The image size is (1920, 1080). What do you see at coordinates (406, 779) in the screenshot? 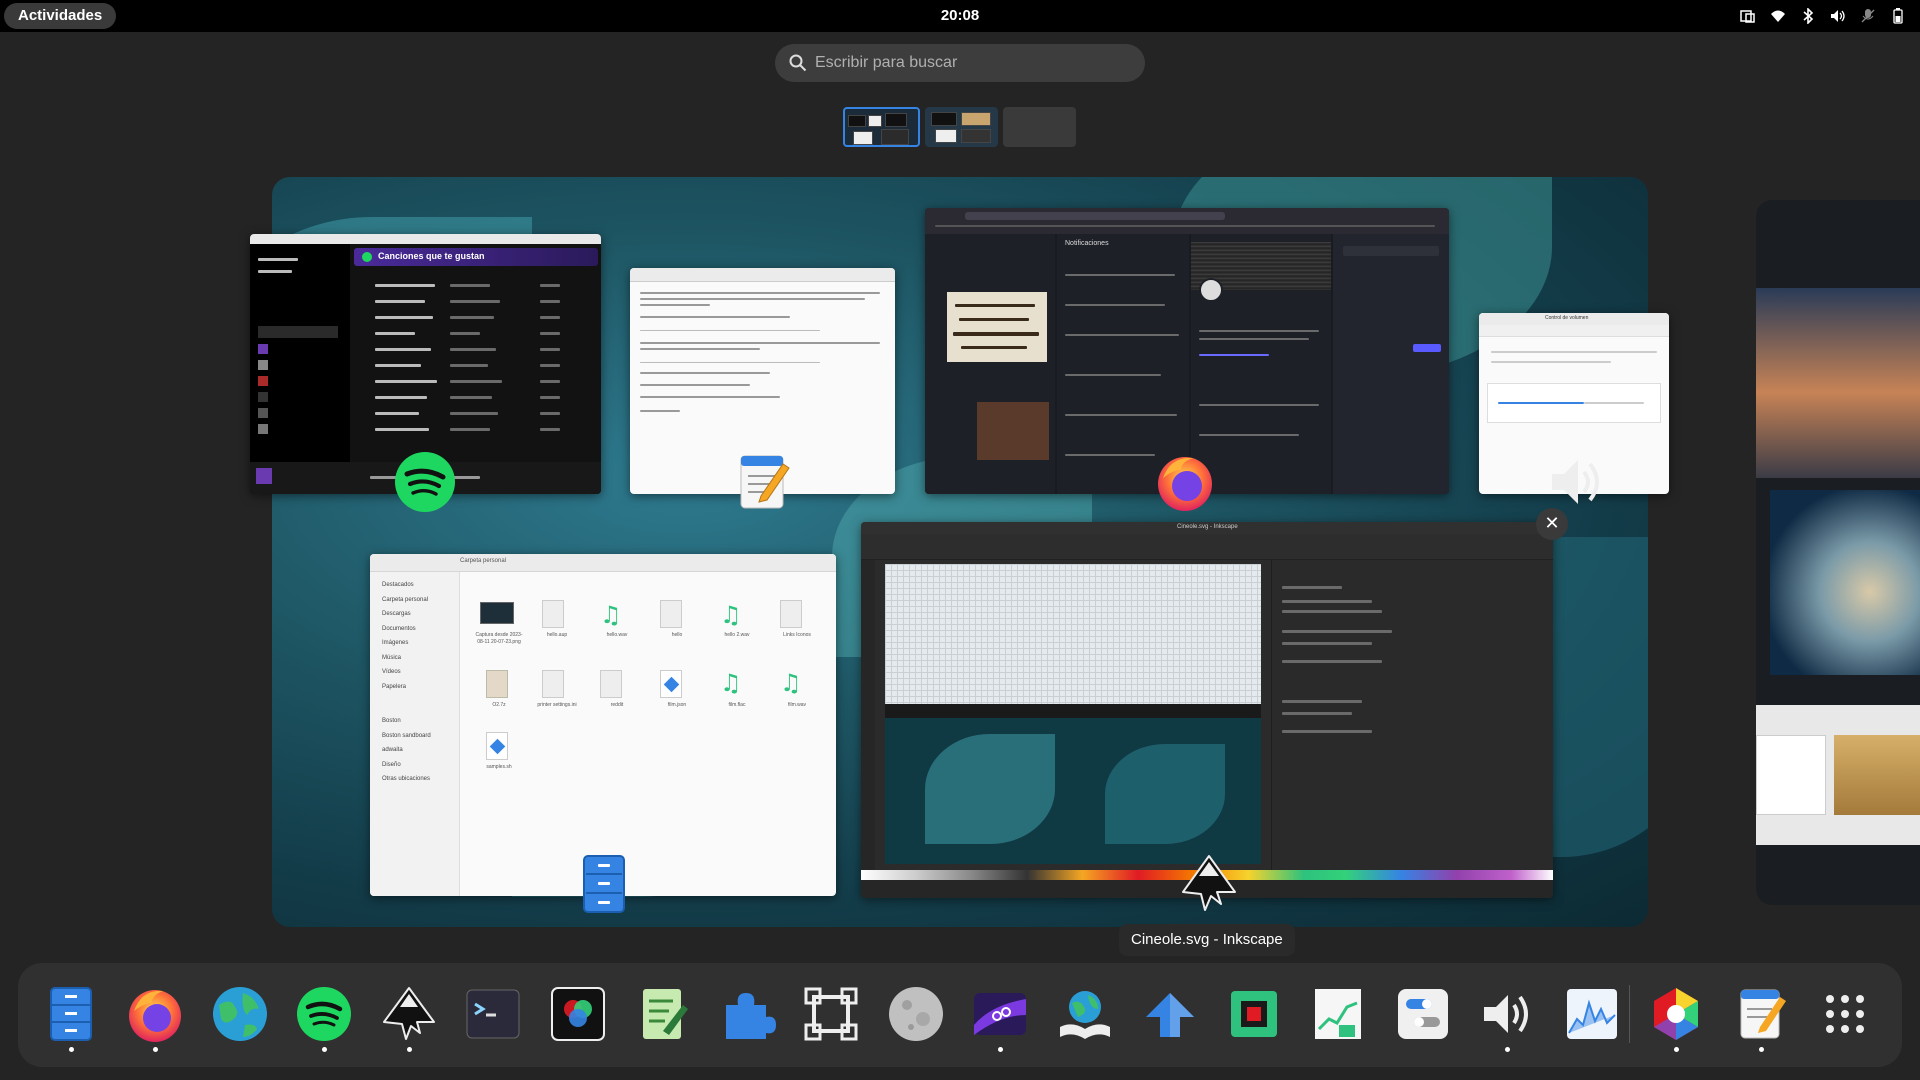
I see `sidebar-item: Otras ubicaciones` at bounding box center [406, 779].